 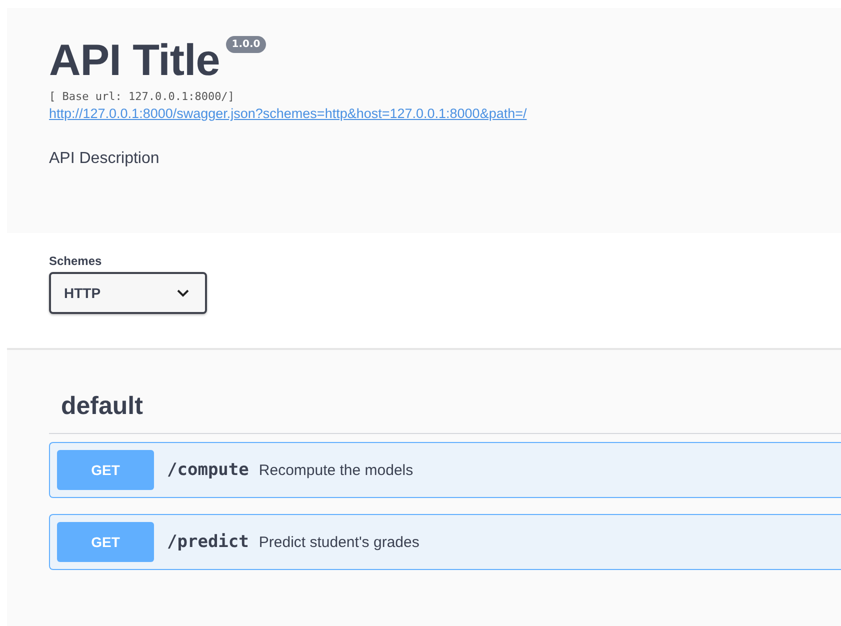 What do you see at coordinates (208, 542) in the screenshot?
I see `operation-path: /predict` at bounding box center [208, 542].